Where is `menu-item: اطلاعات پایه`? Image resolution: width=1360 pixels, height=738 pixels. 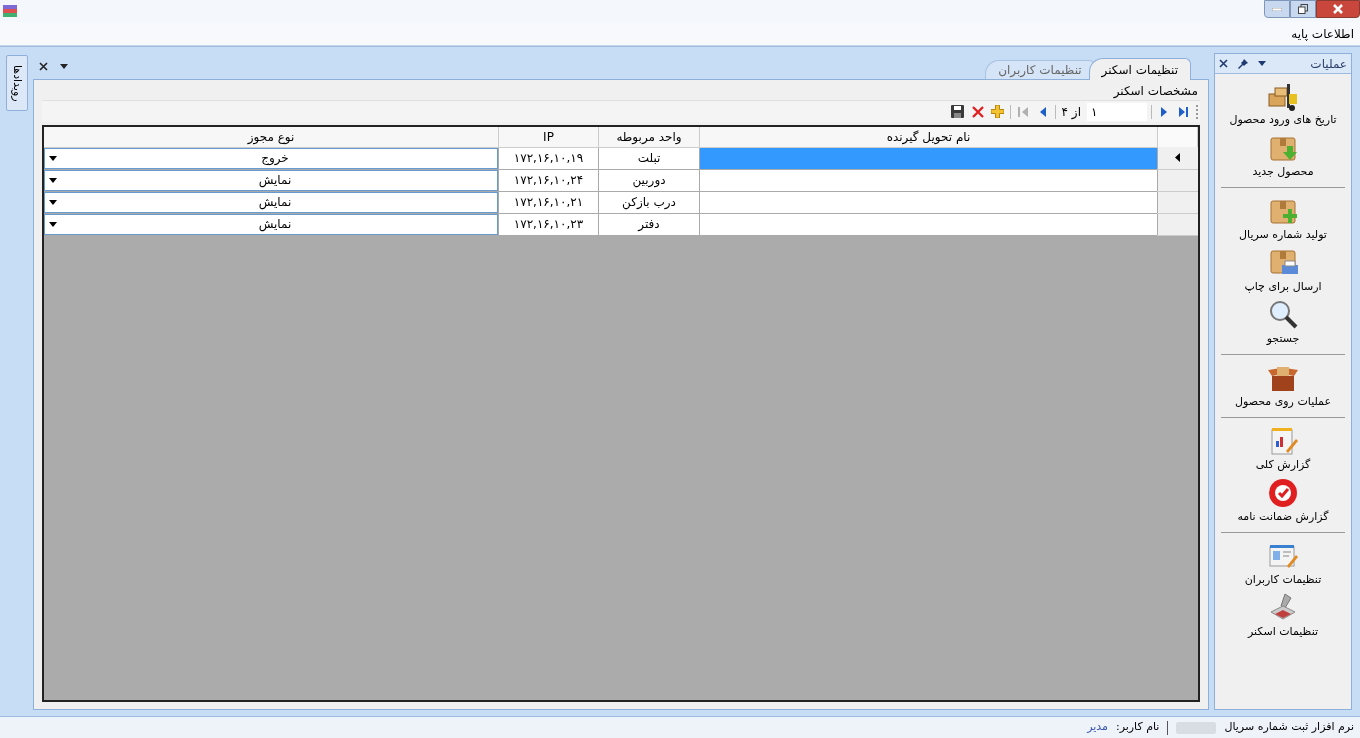
menu-item: اطلاعات پایه is located at coordinates (1322, 33).